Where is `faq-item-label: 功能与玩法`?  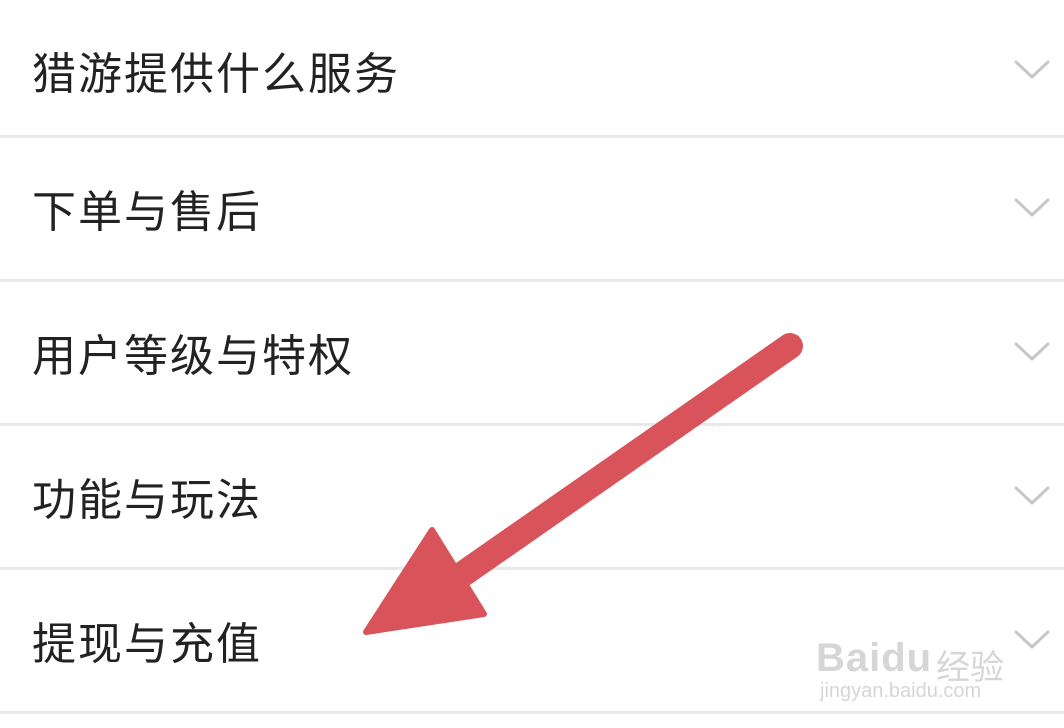 faq-item-label: 功能与玩法 is located at coordinates (147, 500).